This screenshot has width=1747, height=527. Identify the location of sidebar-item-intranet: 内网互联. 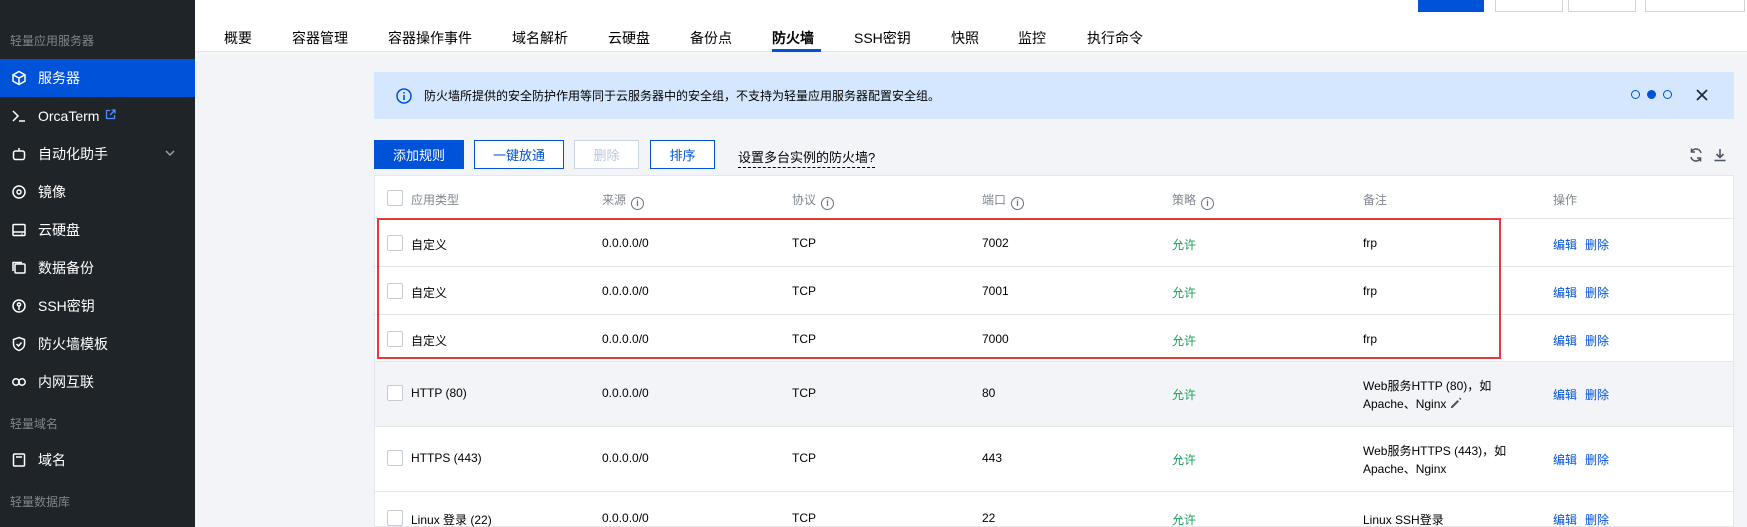
(97, 382).